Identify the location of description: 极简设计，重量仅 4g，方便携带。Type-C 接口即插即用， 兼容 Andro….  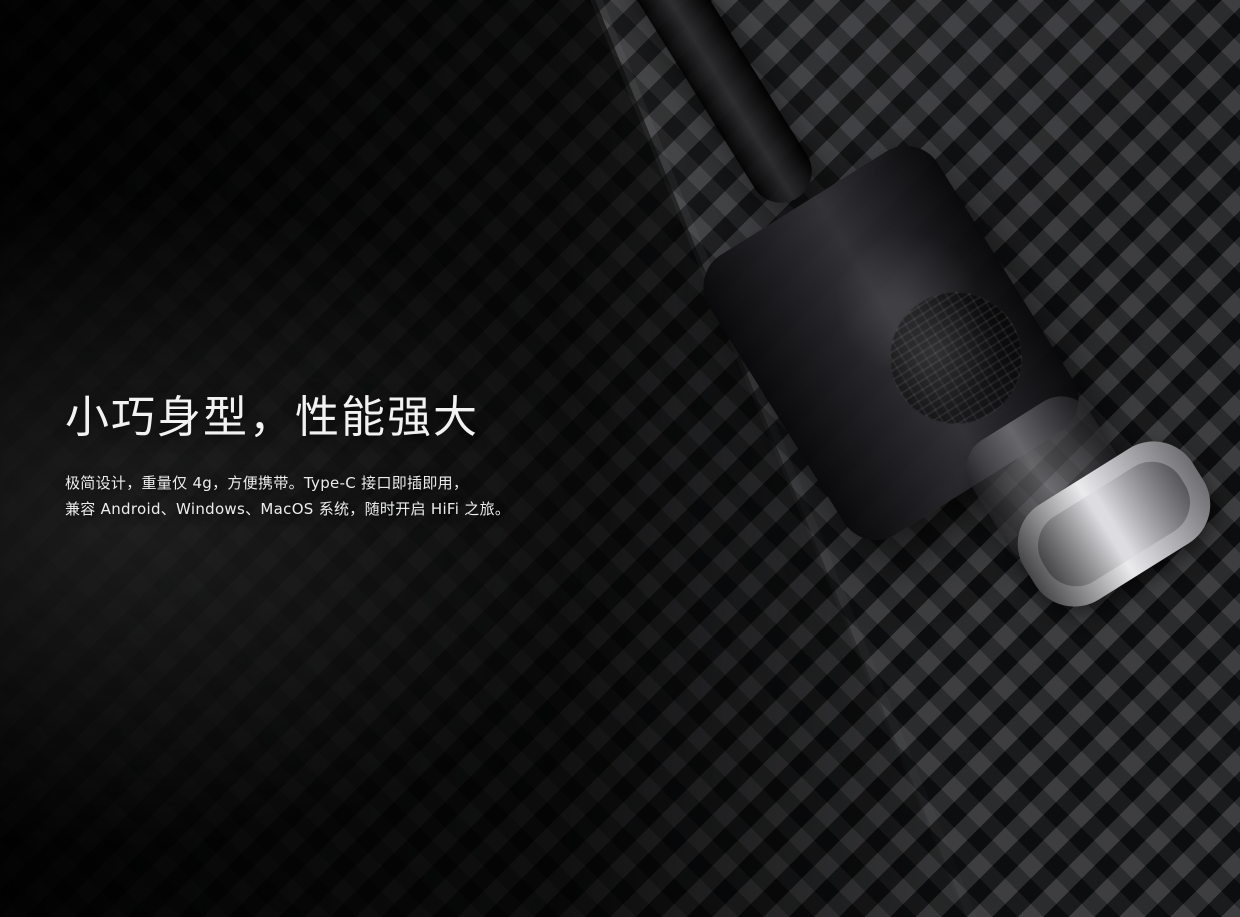
(345, 496).